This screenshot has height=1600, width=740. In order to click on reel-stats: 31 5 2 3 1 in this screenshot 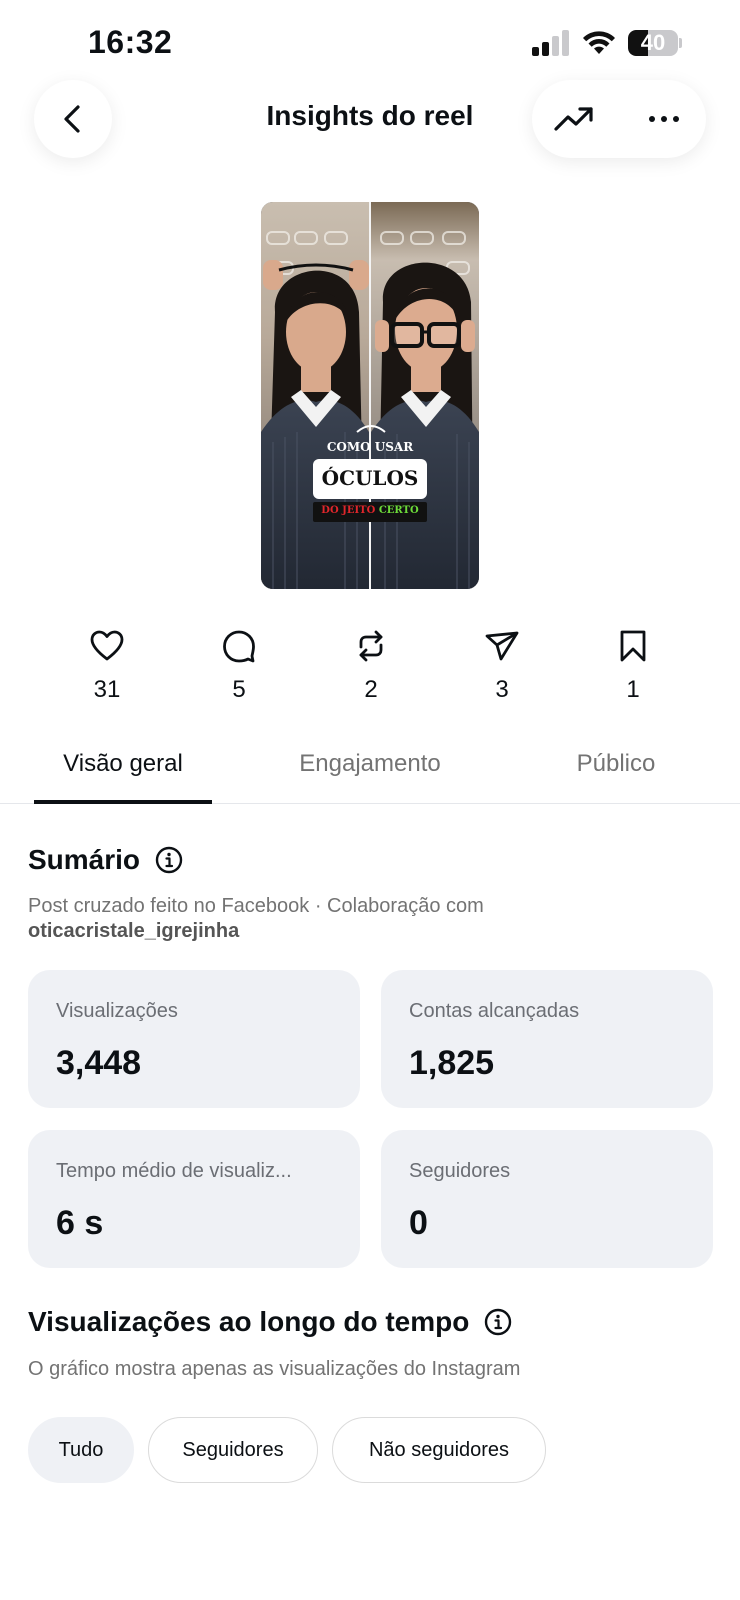, I will do `click(370, 673)`.